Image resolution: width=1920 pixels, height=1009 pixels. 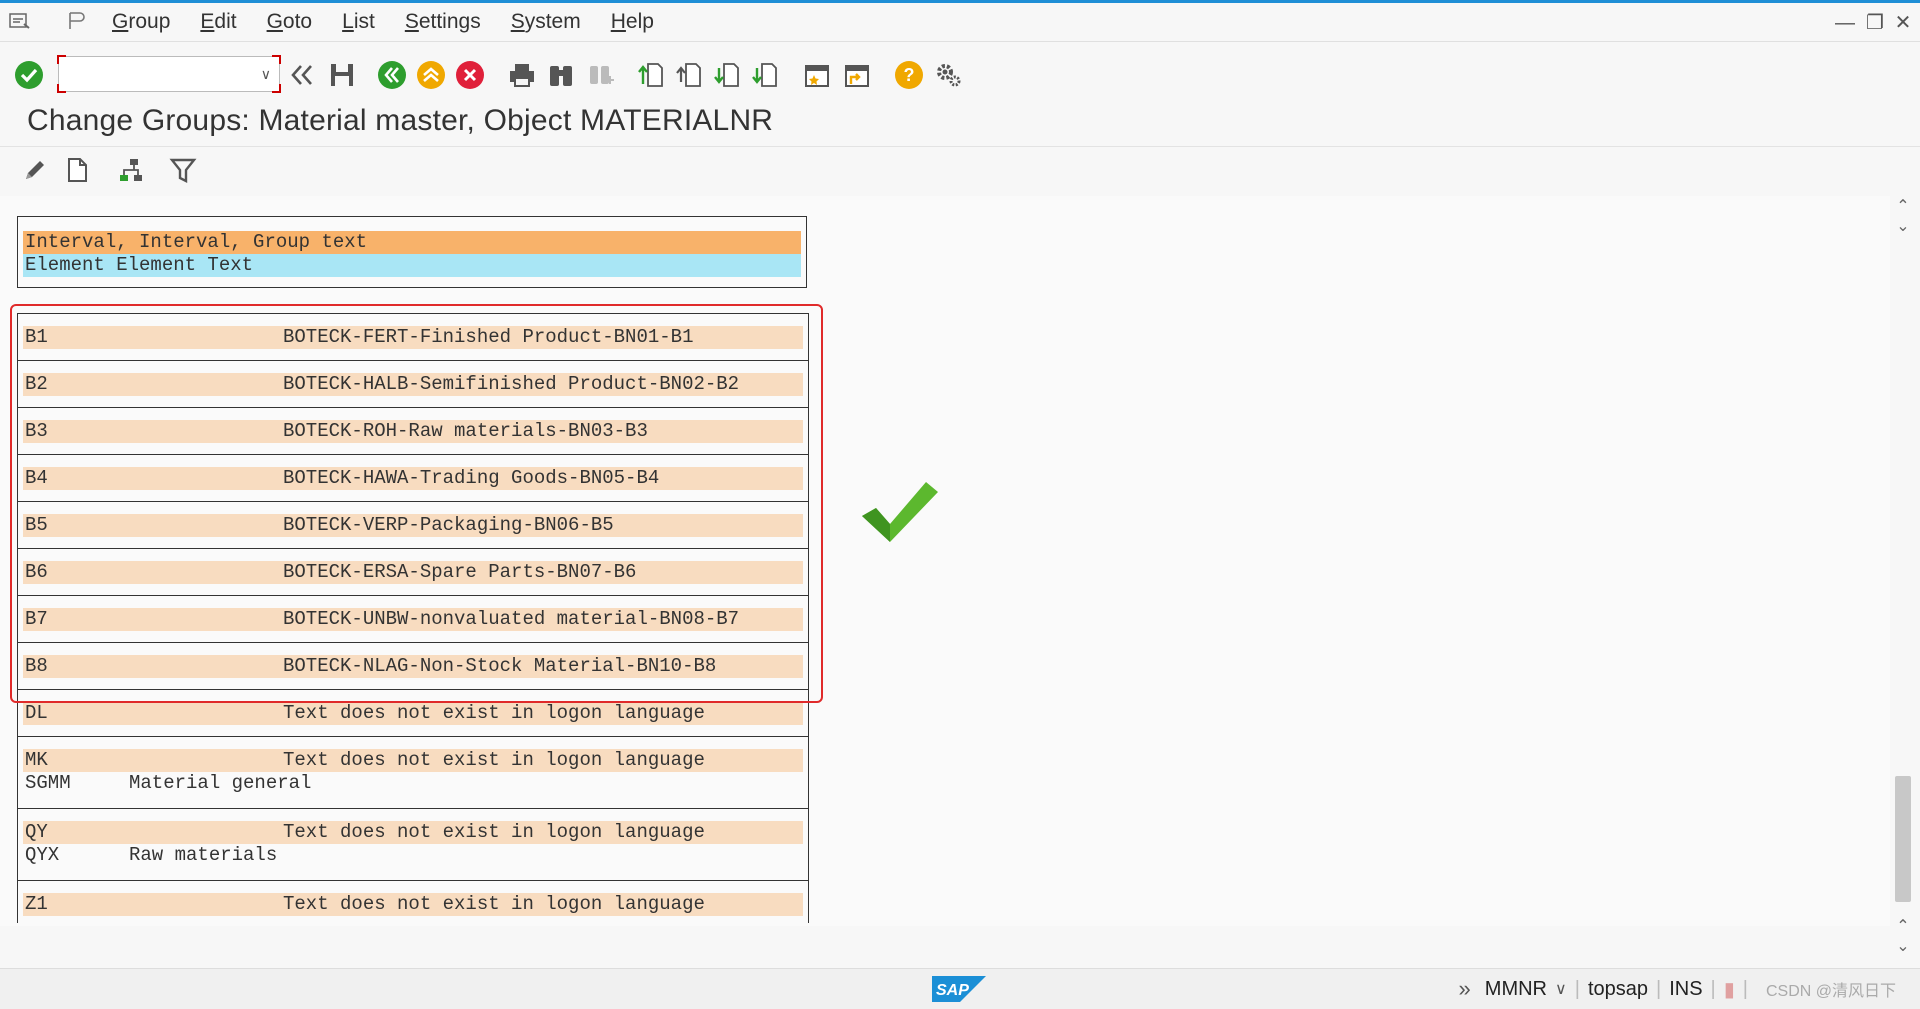 What do you see at coordinates (651, 75) in the screenshot?
I see `first-page-icon` at bounding box center [651, 75].